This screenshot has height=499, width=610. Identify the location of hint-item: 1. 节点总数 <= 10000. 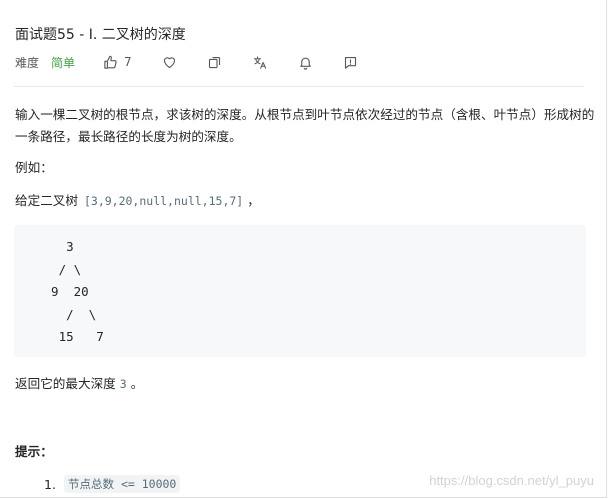
(112, 484).